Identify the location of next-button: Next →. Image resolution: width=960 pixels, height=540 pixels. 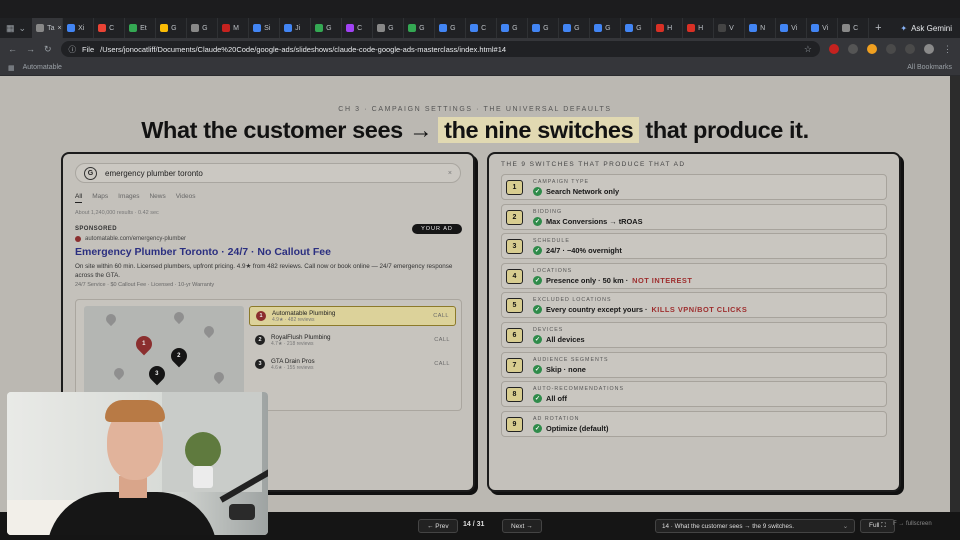
(522, 526).